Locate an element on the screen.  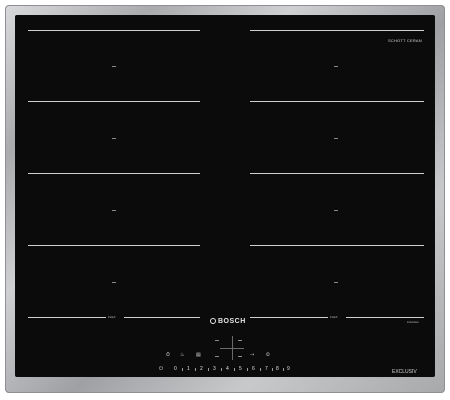
power-level-7: 7 is located at coordinates (266, 369).